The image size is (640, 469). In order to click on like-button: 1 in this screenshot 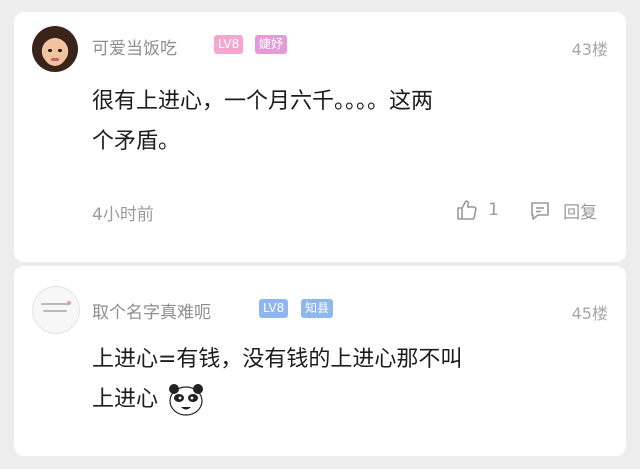, I will do `click(477, 211)`.